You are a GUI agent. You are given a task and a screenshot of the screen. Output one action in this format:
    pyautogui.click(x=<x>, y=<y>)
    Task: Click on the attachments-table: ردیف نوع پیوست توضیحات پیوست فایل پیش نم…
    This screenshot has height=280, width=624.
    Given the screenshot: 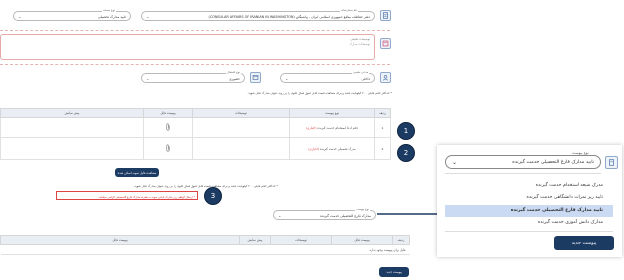 What is the action you would take?
    pyautogui.click(x=195, y=134)
    